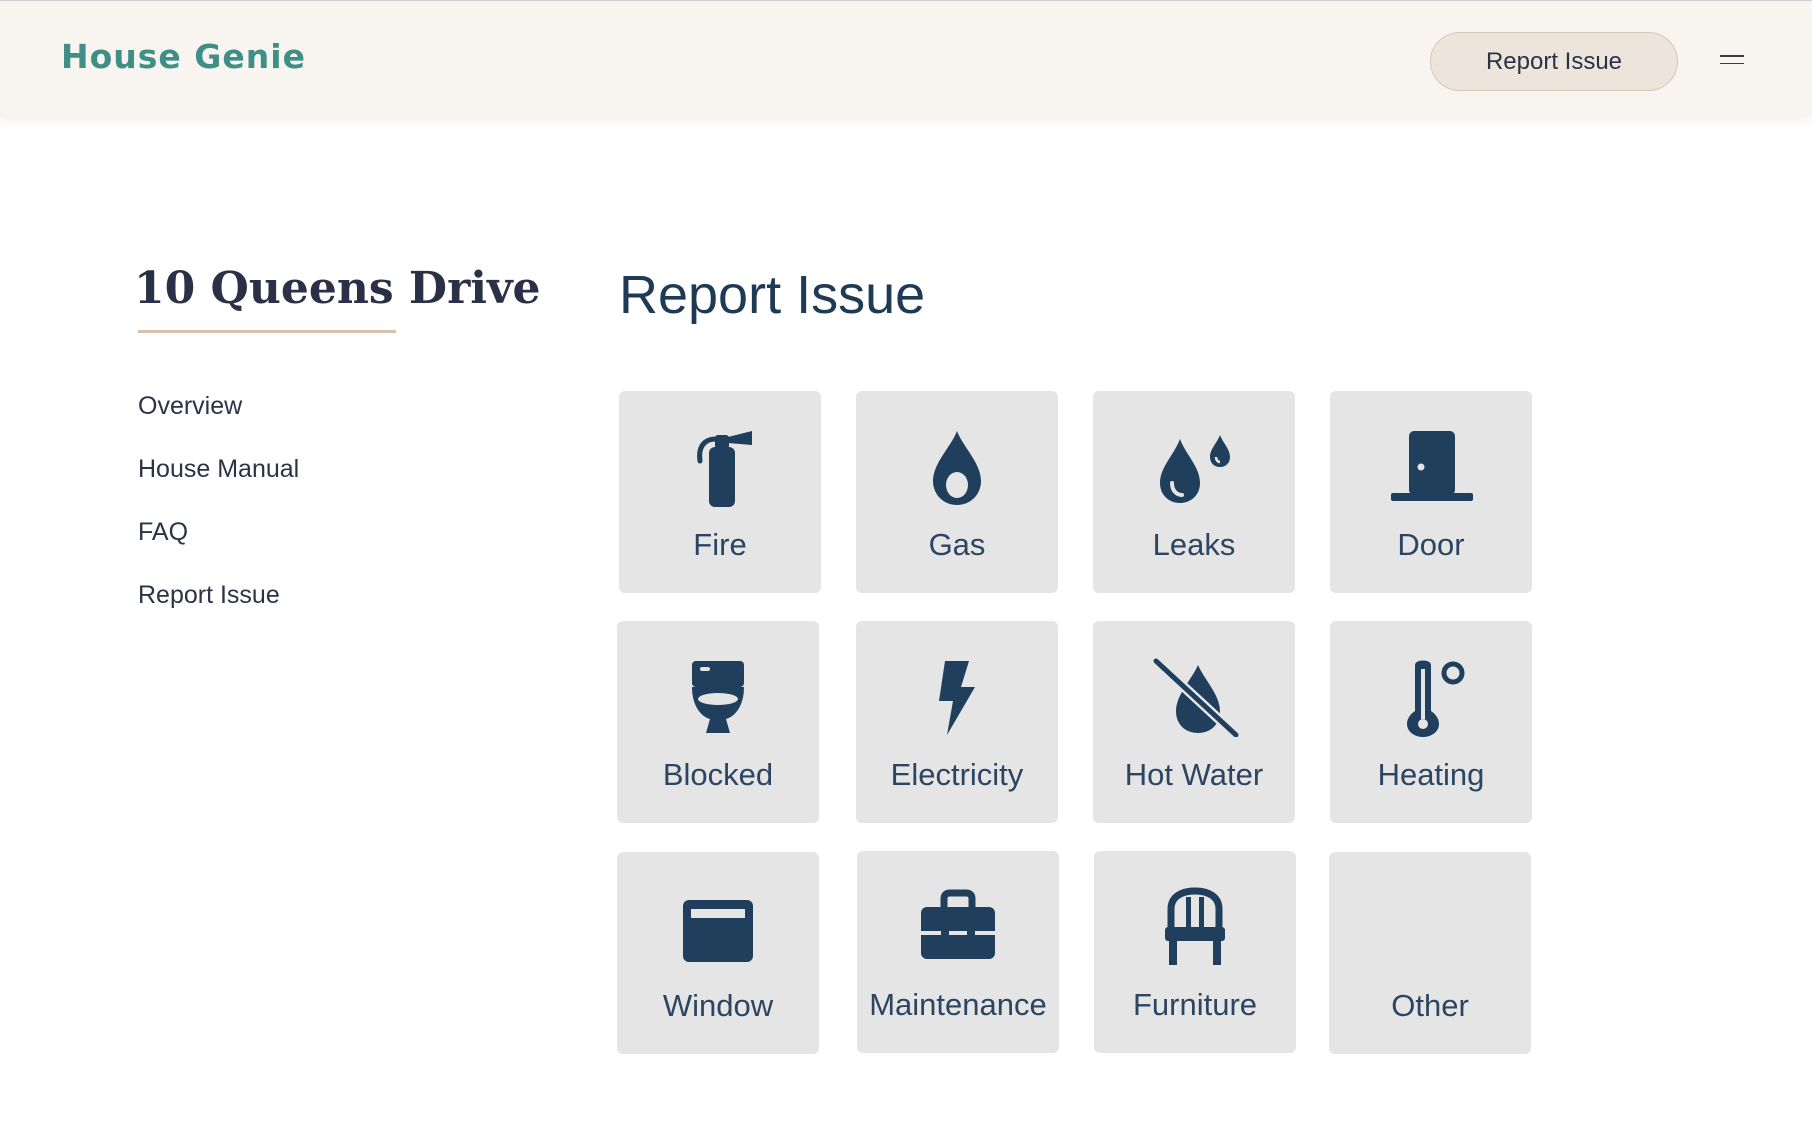  Describe the element at coordinates (906, 58) in the screenshot. I see `top-bar: House Genie Report Issue` at that location.